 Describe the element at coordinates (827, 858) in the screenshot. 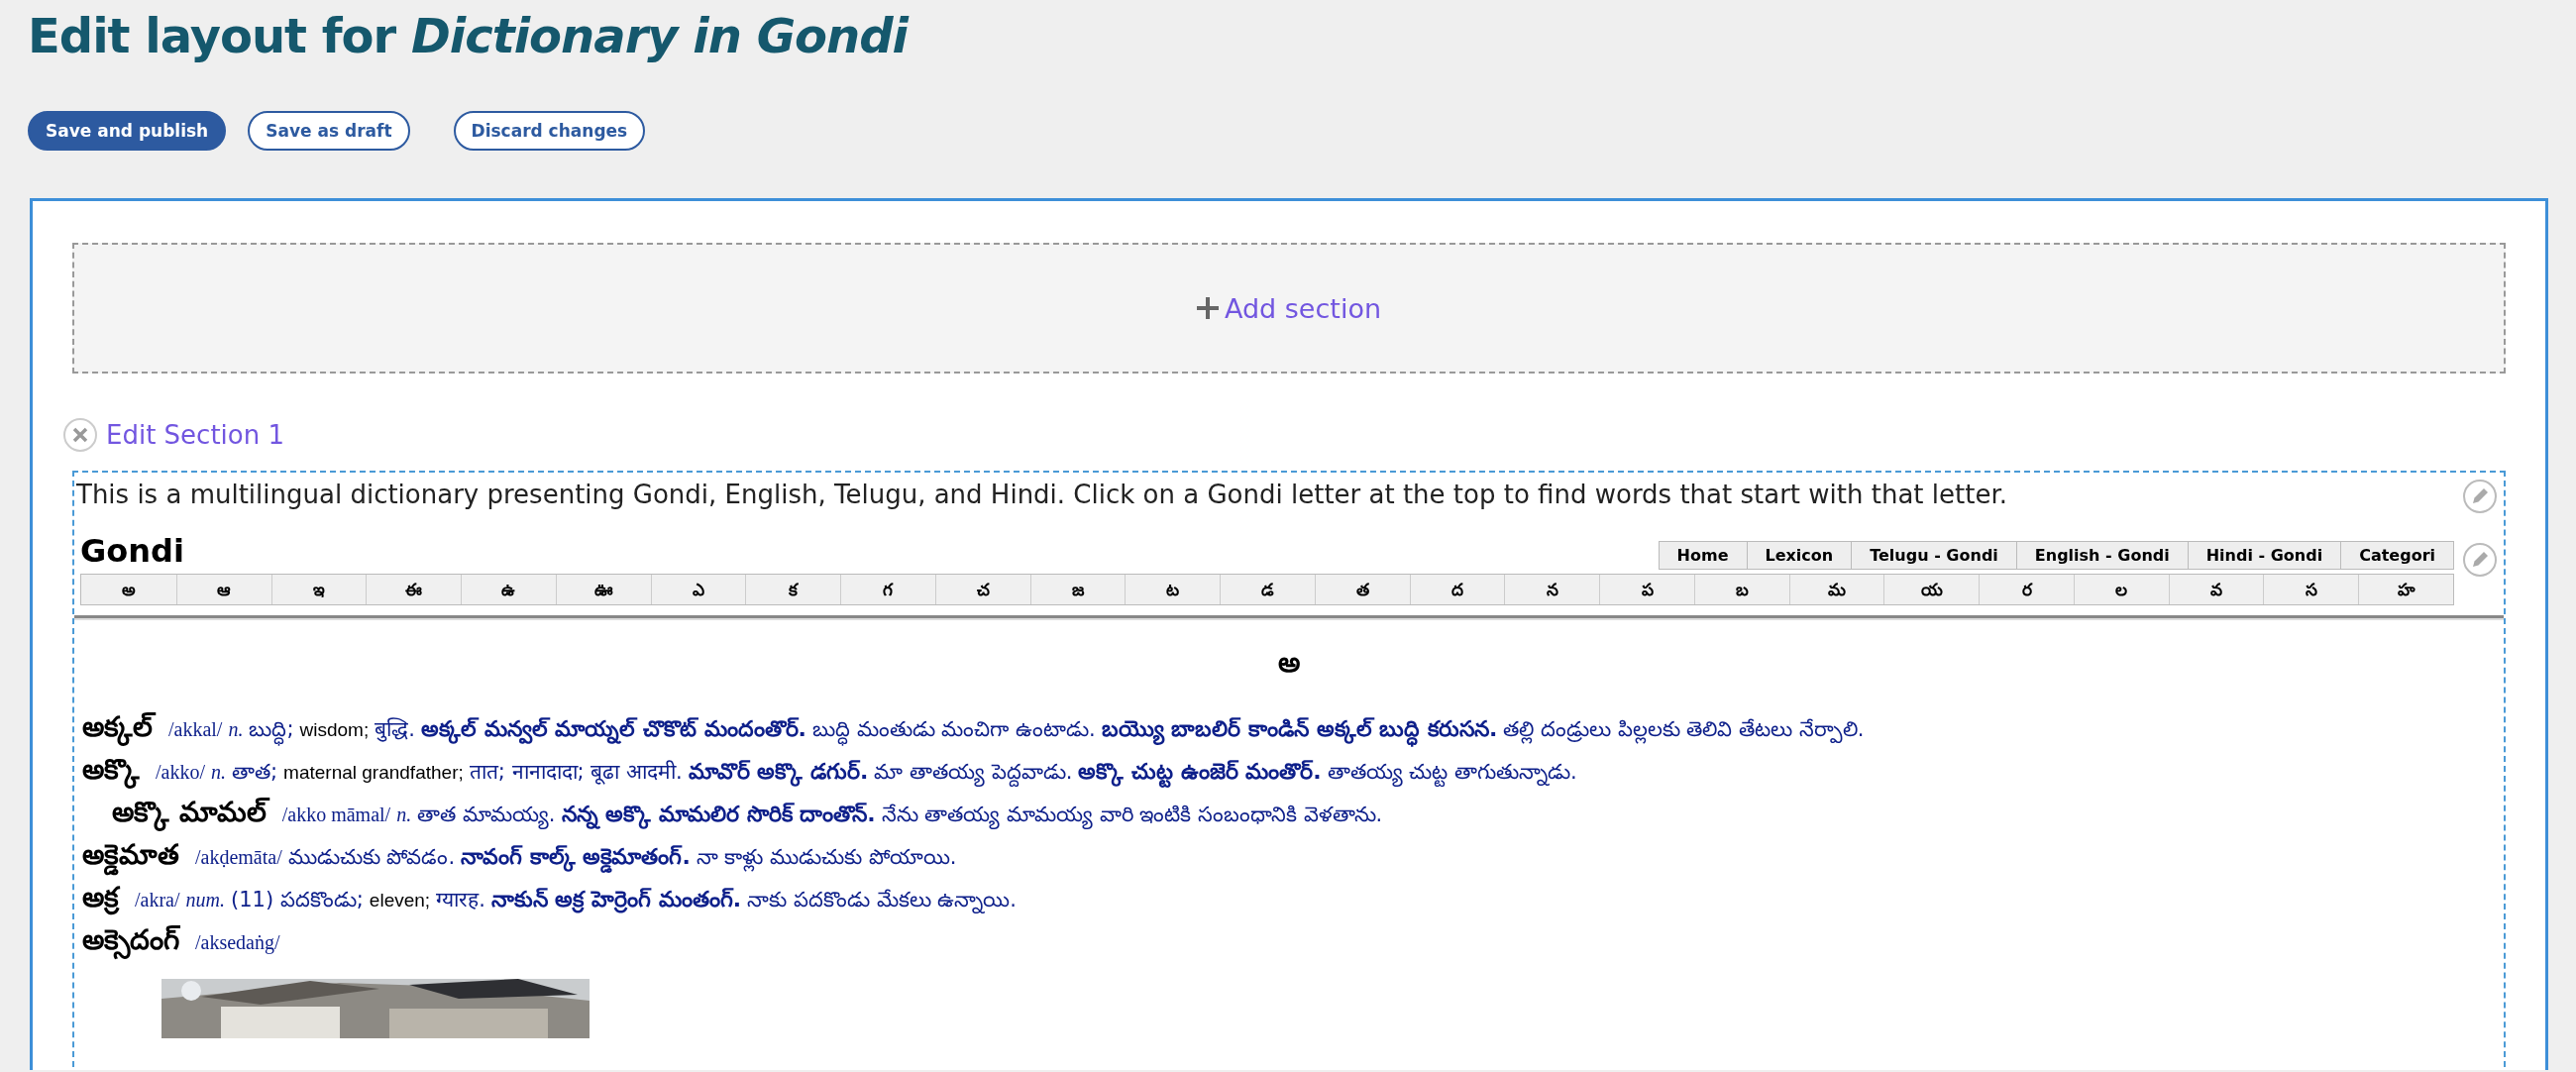

I see `translation-text: నా కాళ్లు ముడుచుకు పోయాయి.` at that location.